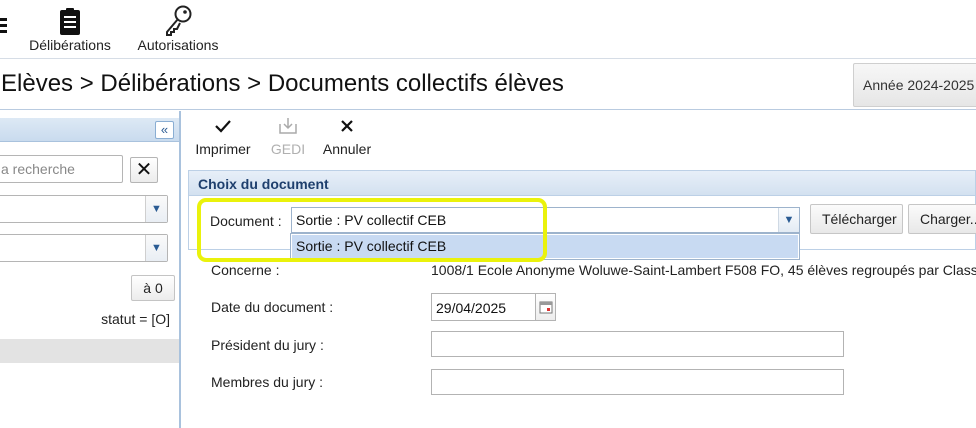 The image size is (976, 428). What do you see at coordinates (488, 29) in the screenshot?
I see `top-toolbar: Délibérations Autorisations` at bounding box center [488, 29].